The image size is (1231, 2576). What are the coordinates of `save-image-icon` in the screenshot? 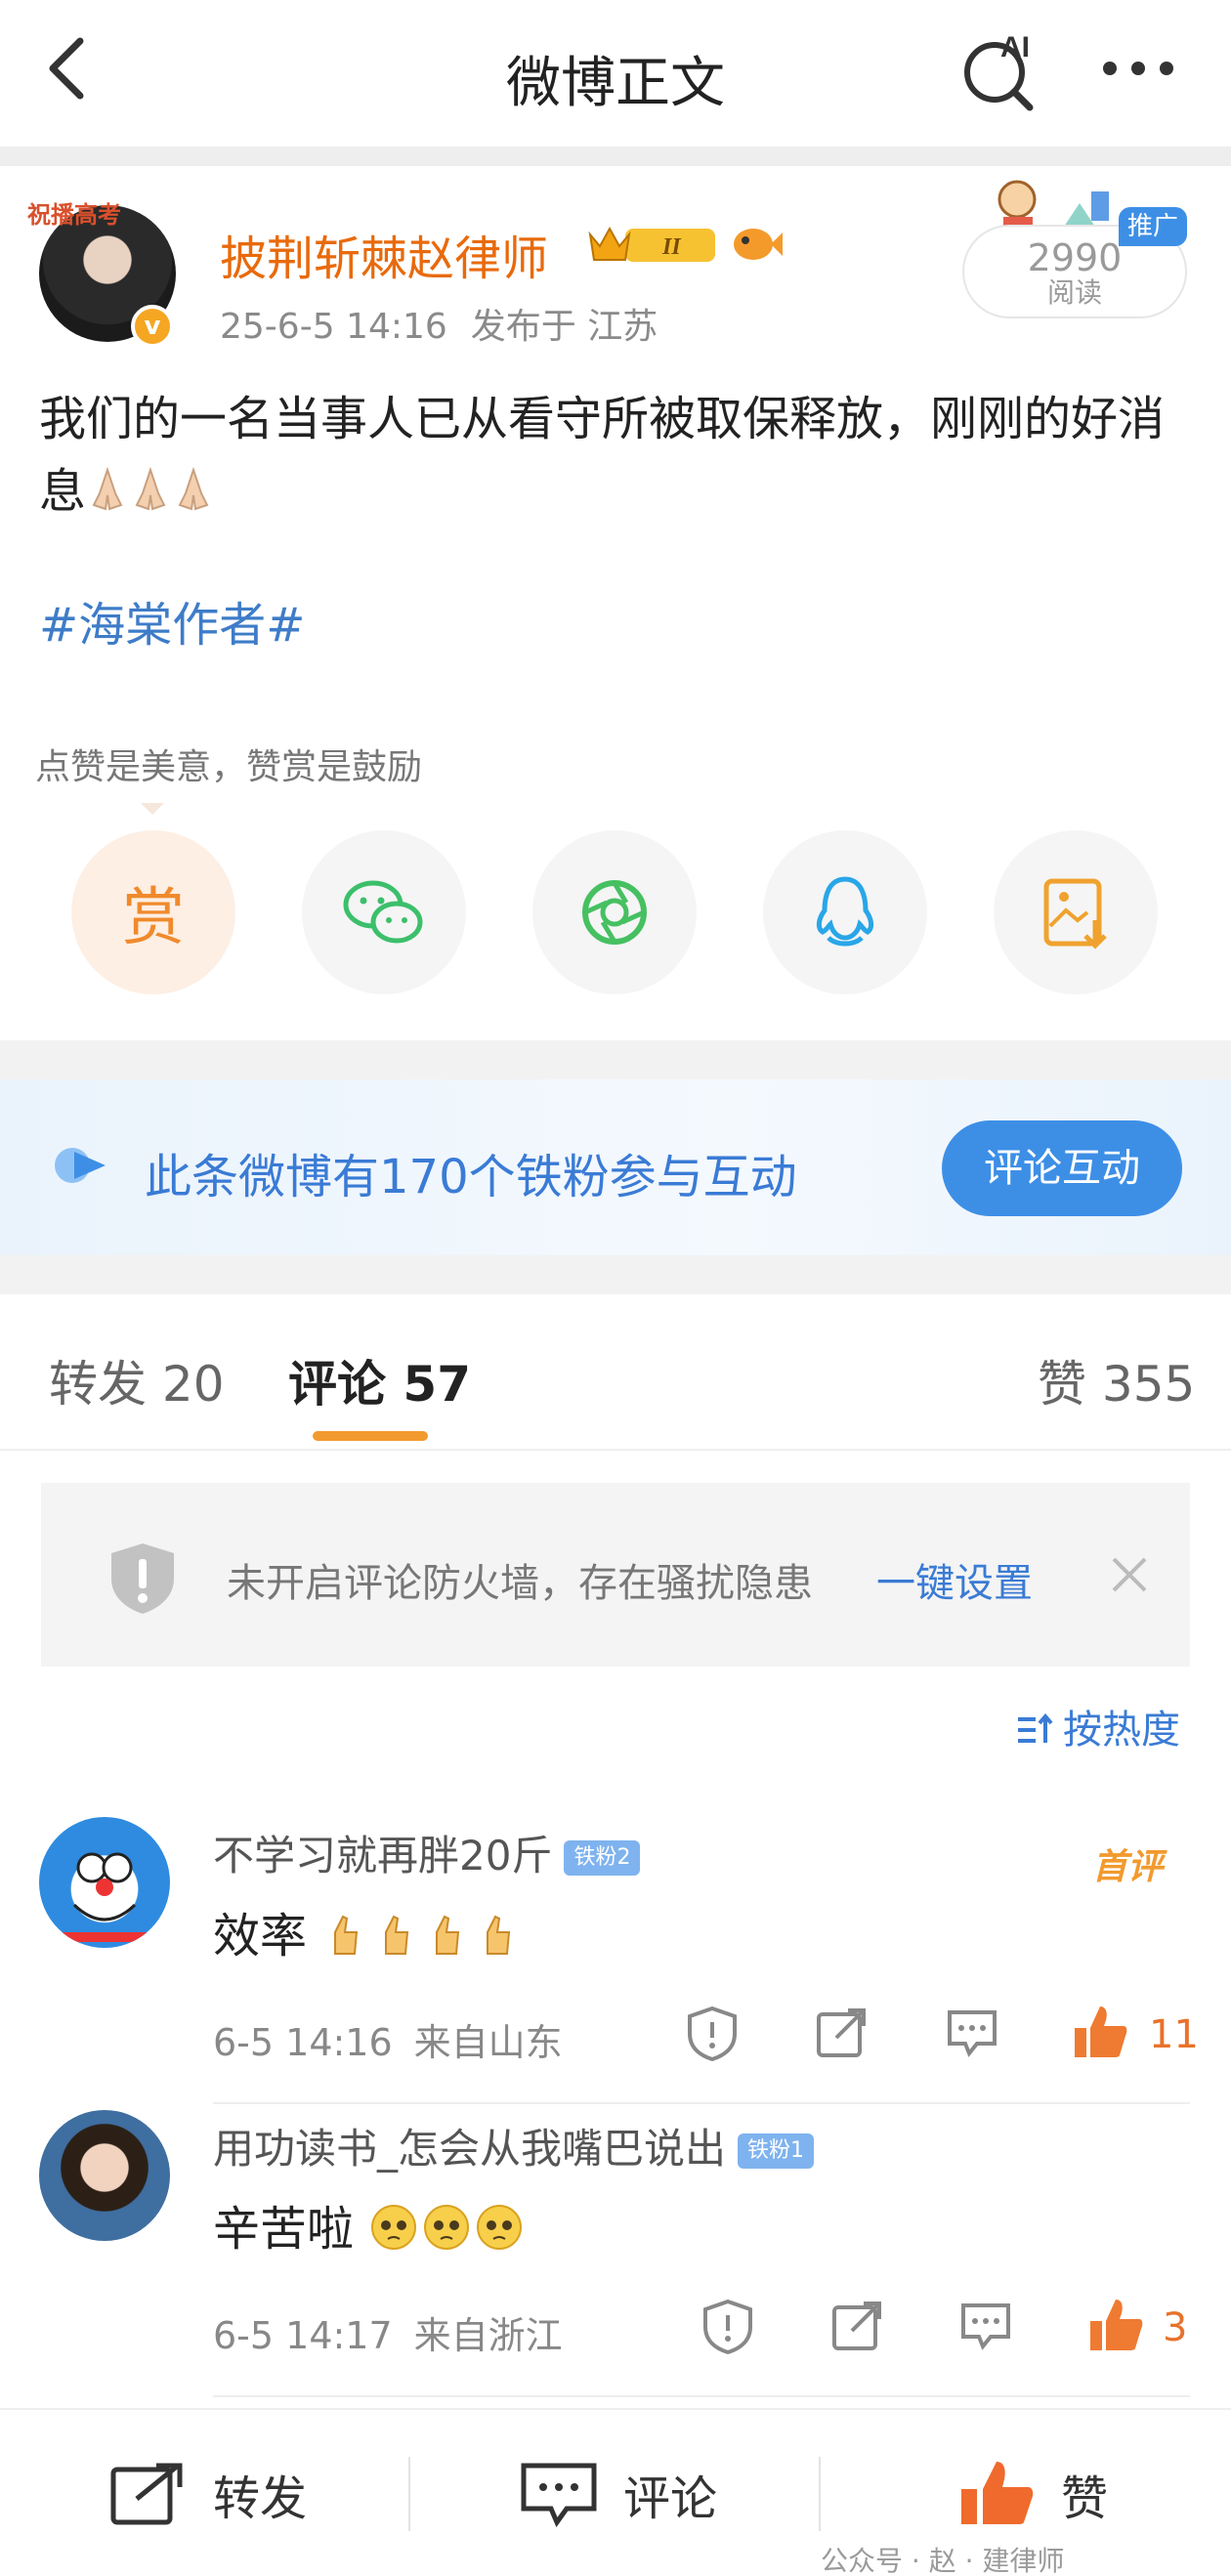 It's located at (1075, 914).